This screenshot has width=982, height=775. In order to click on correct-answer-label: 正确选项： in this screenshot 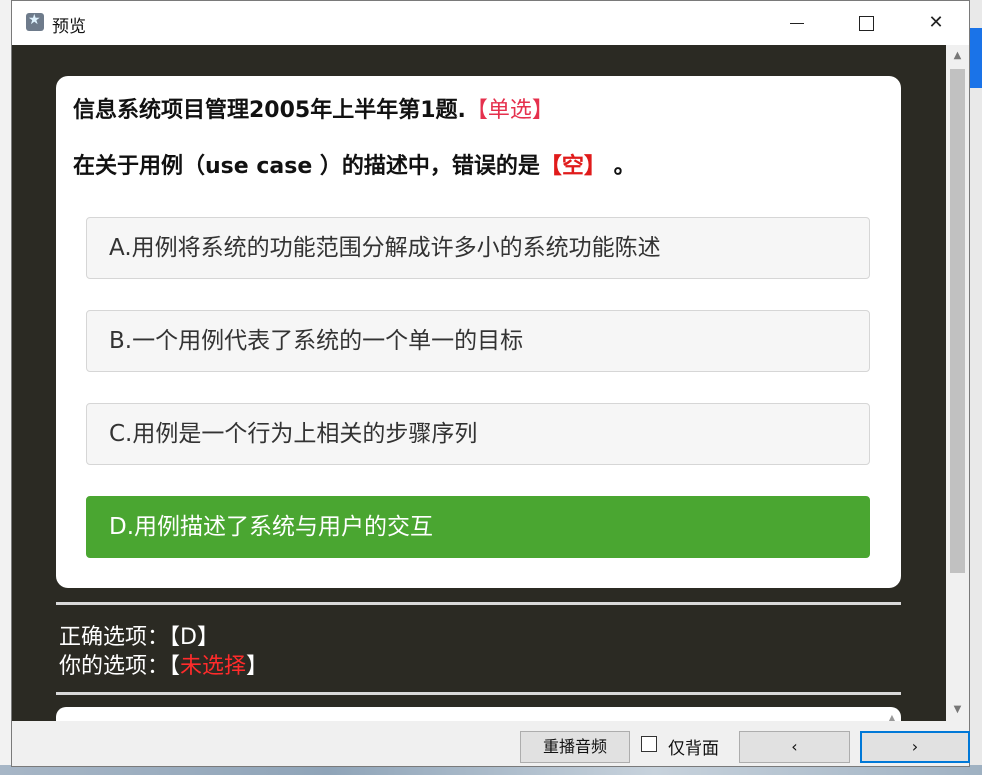, I will do `click(114, 637)`.